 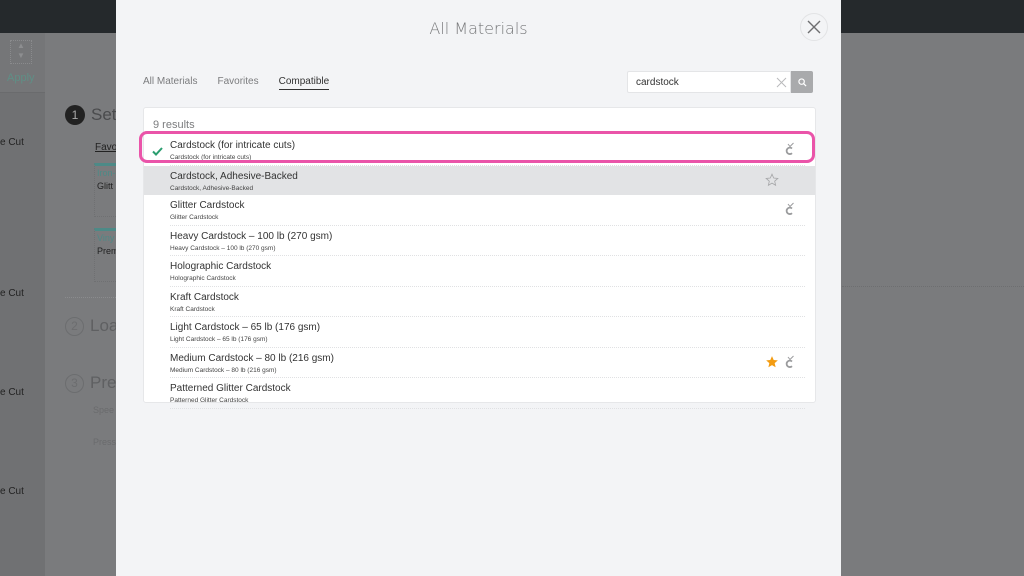 I want to click on material-subtitle: Kraft Cardstock, so click(x=192, y=309).